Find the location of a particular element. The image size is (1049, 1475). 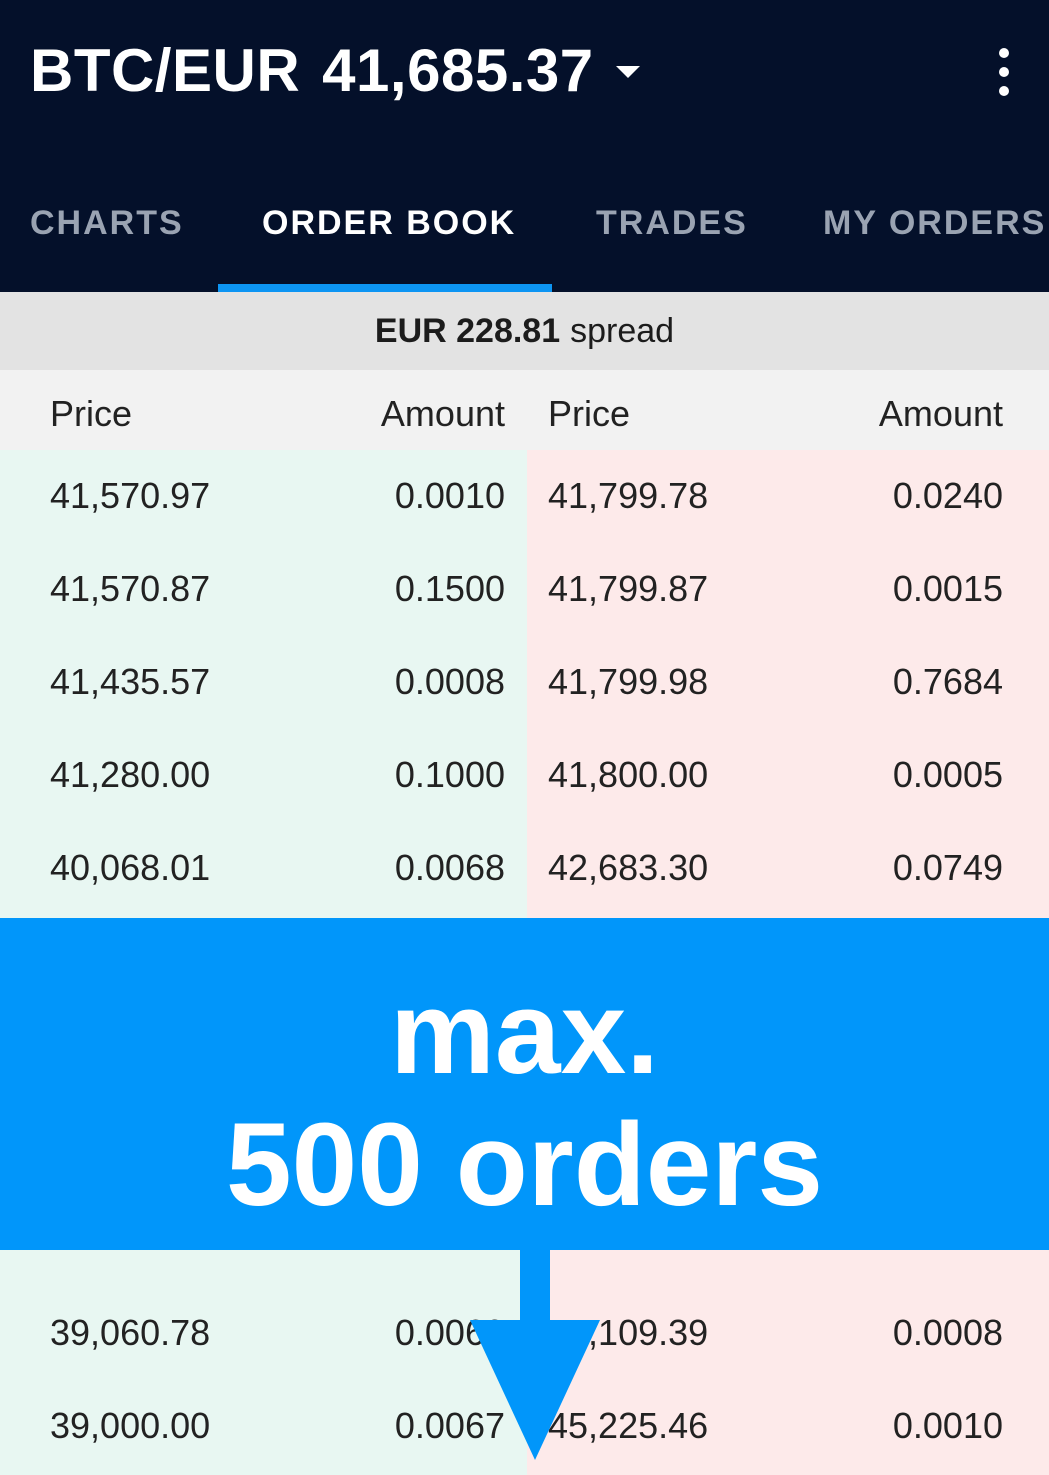

ask-amount: 0.0005 is located at coordinates (947, 774).